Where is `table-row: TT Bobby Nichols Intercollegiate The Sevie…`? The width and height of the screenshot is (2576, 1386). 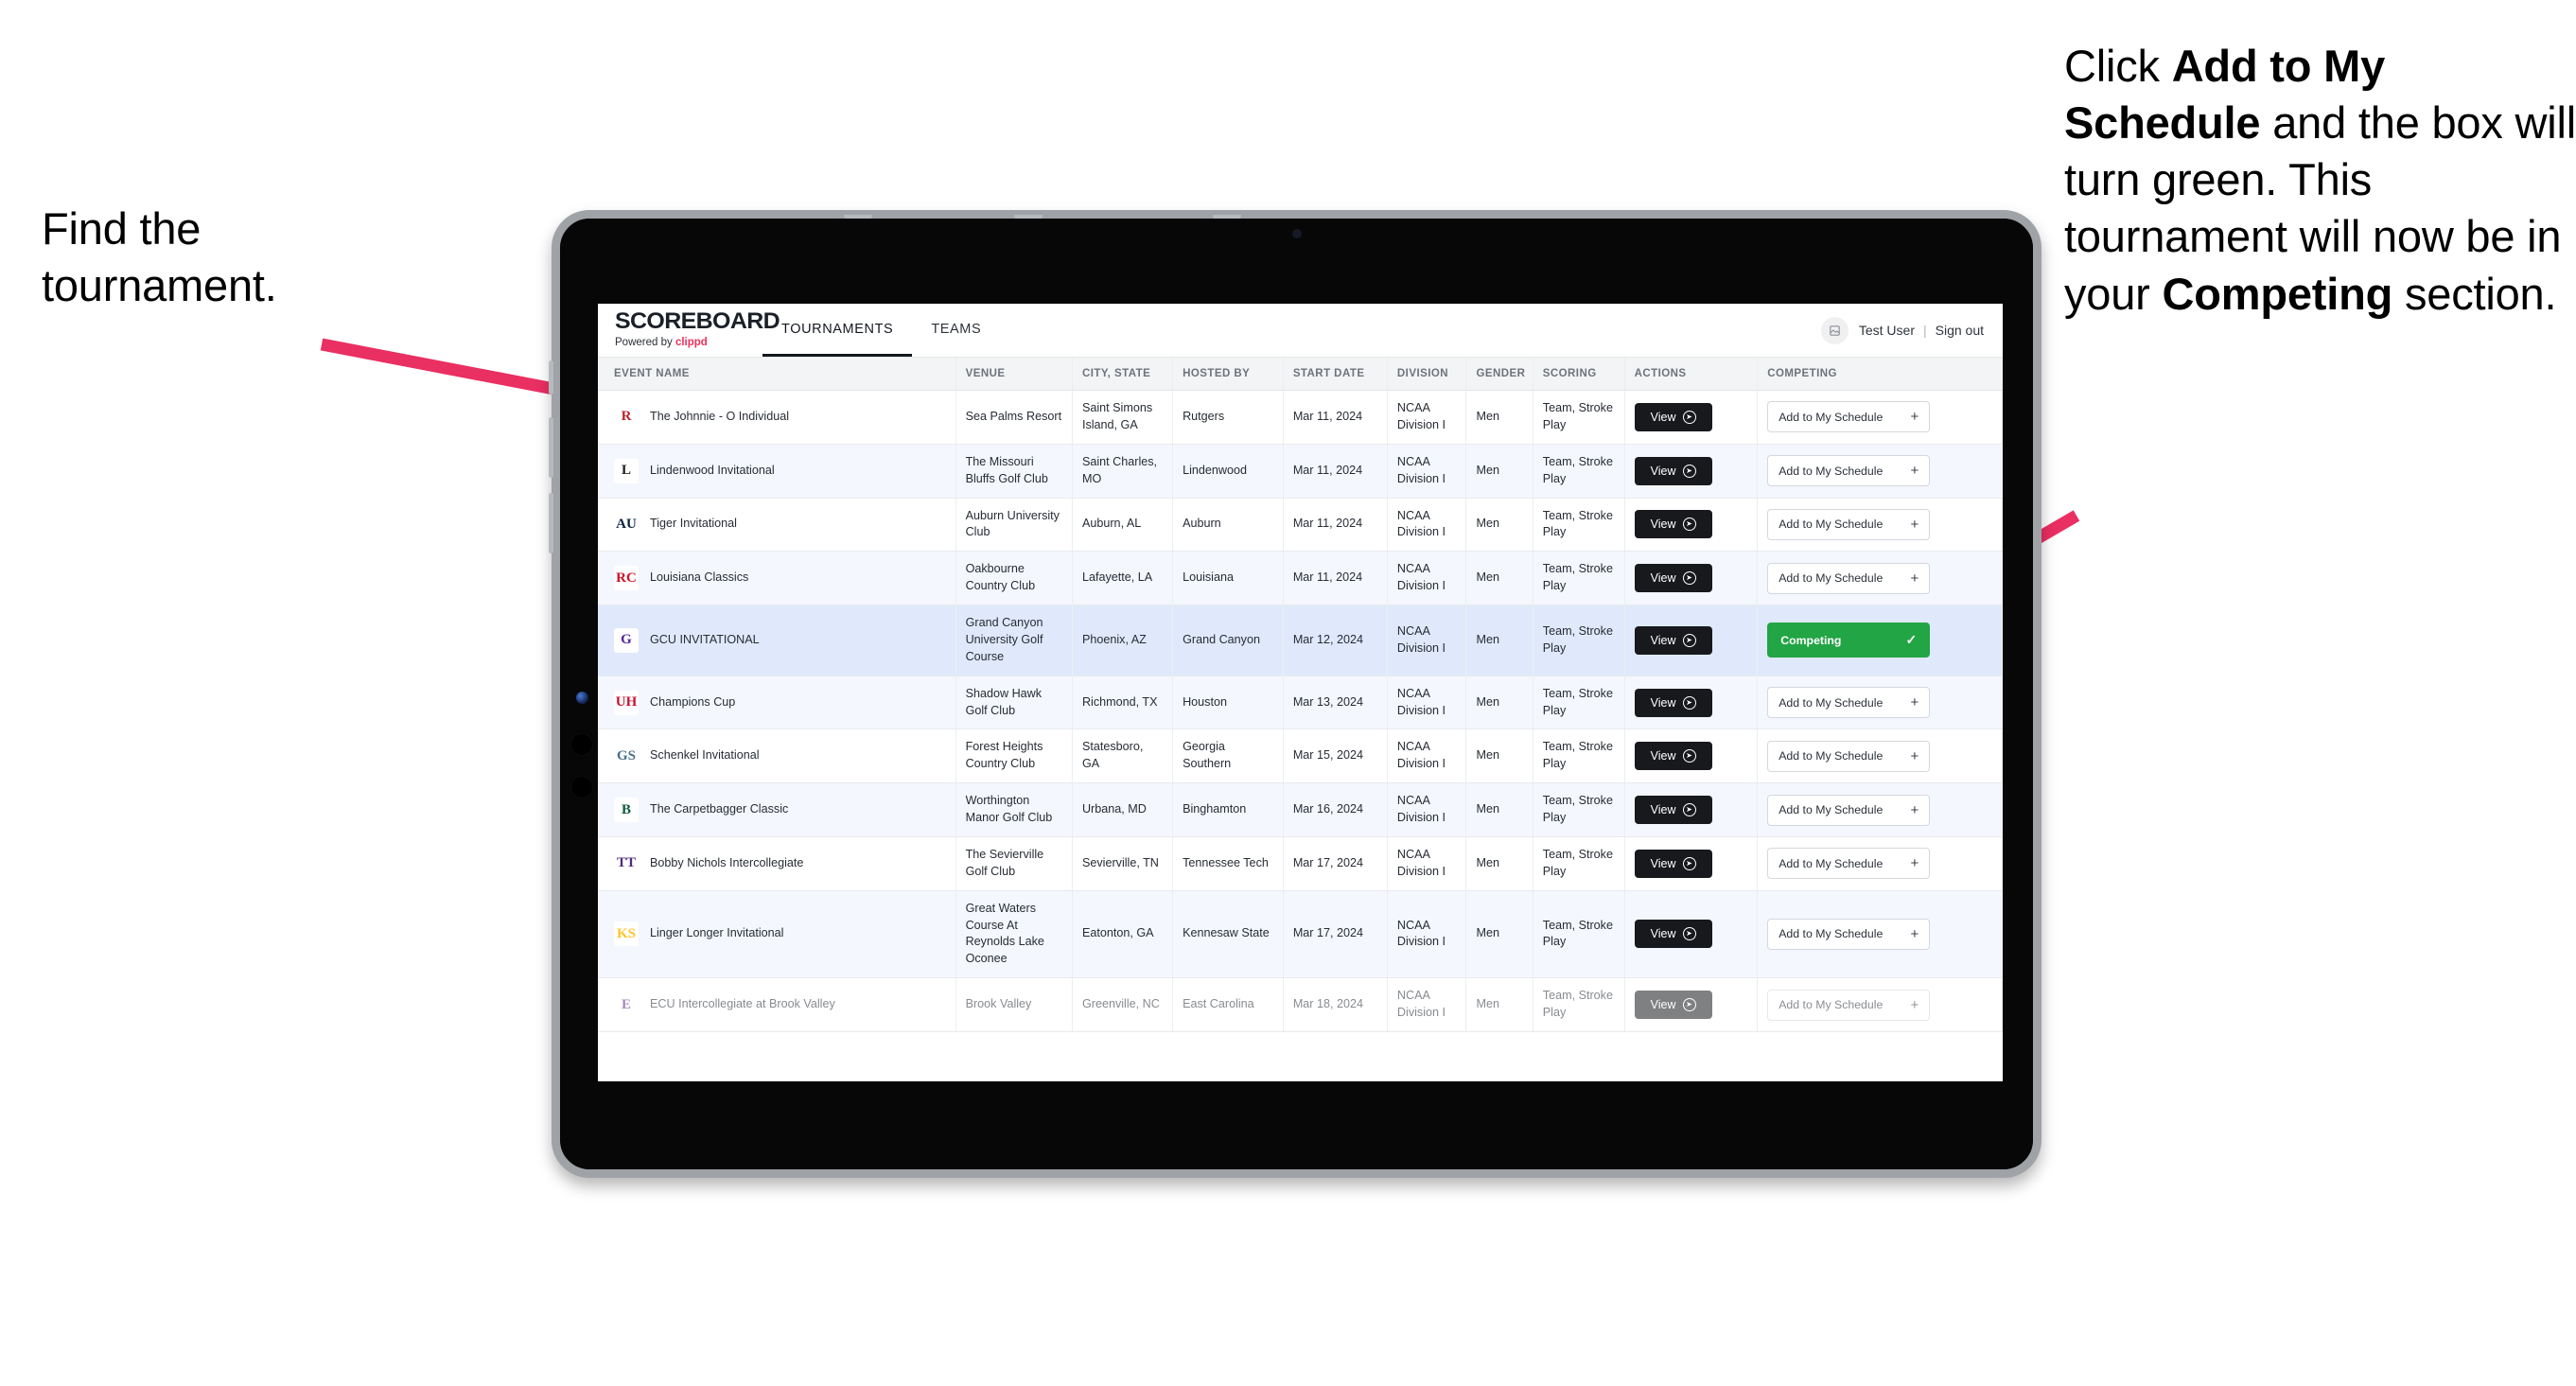 table-row: TT Bobby Nichols Intercollegiate The Sevie… is located at coordinates (1301, 863).